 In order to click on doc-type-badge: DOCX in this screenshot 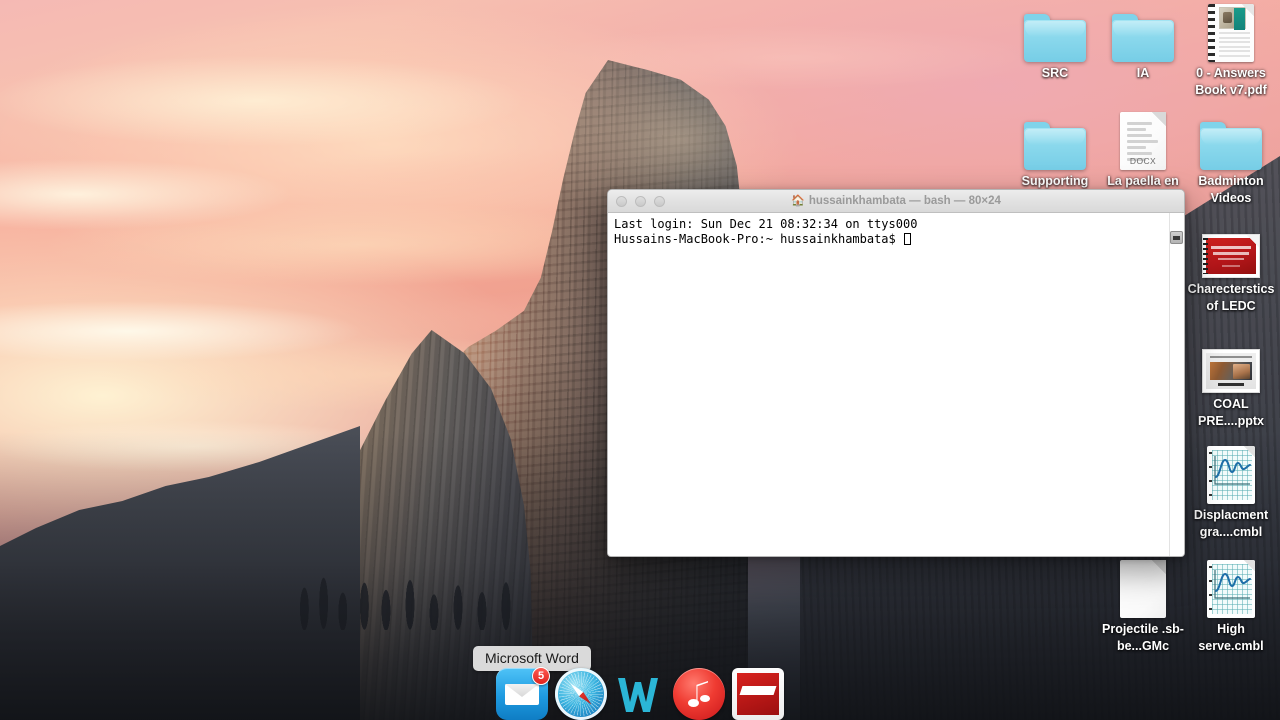, I will do `click(1143, 161)`.